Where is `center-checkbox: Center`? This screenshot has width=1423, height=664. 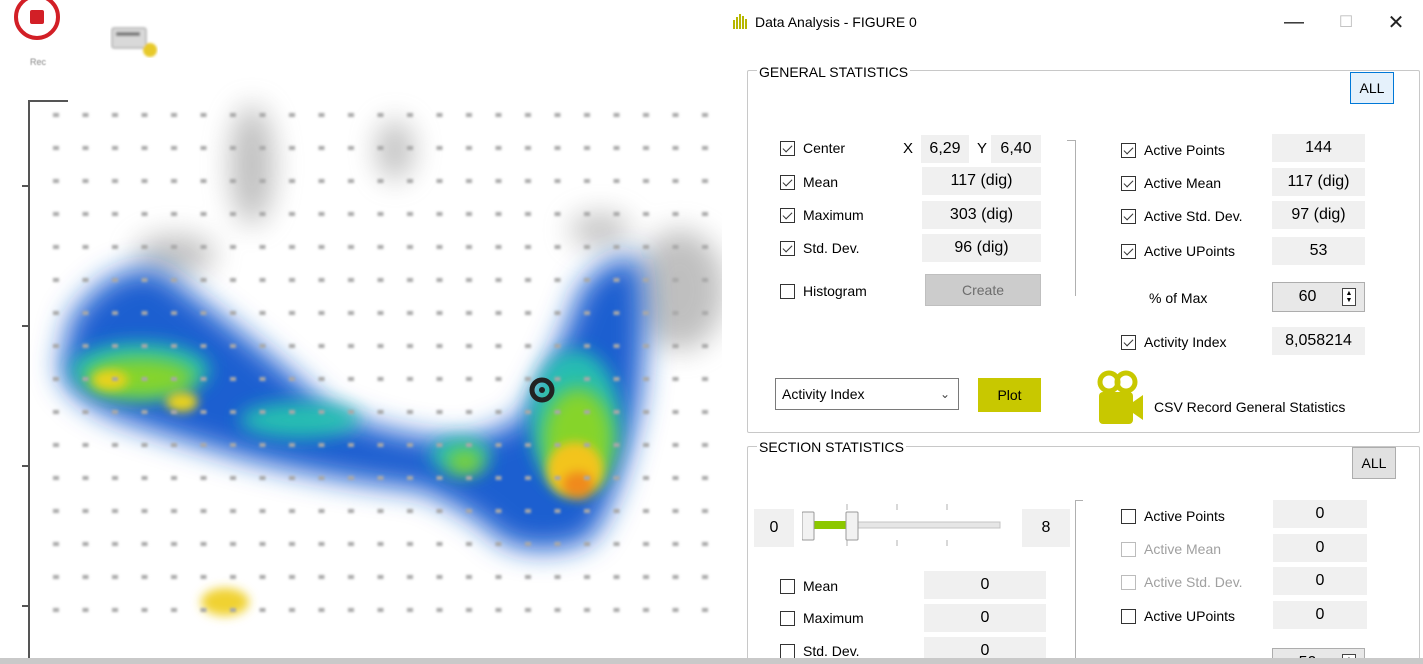 center-checkbox: Center is located at coordinates (812, 148).